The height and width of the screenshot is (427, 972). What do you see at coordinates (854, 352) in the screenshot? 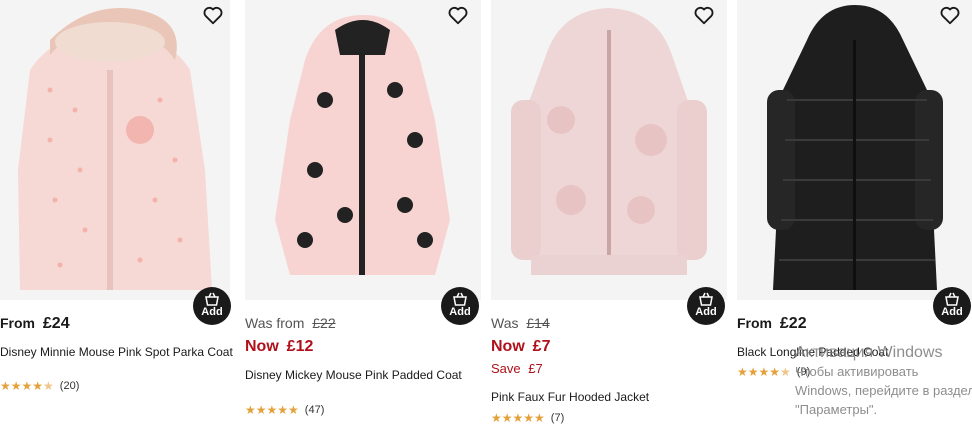
I see `product-title: Black Longline Padded Coat` at bounding box center [854, 352].